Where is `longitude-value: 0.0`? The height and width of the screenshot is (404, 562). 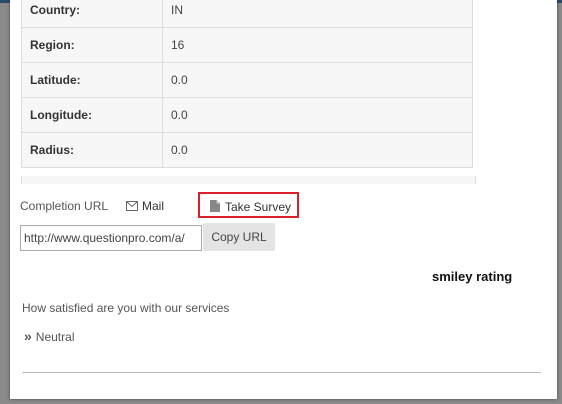 longitude-value: 0.0 is located at coordinates (317, 115).